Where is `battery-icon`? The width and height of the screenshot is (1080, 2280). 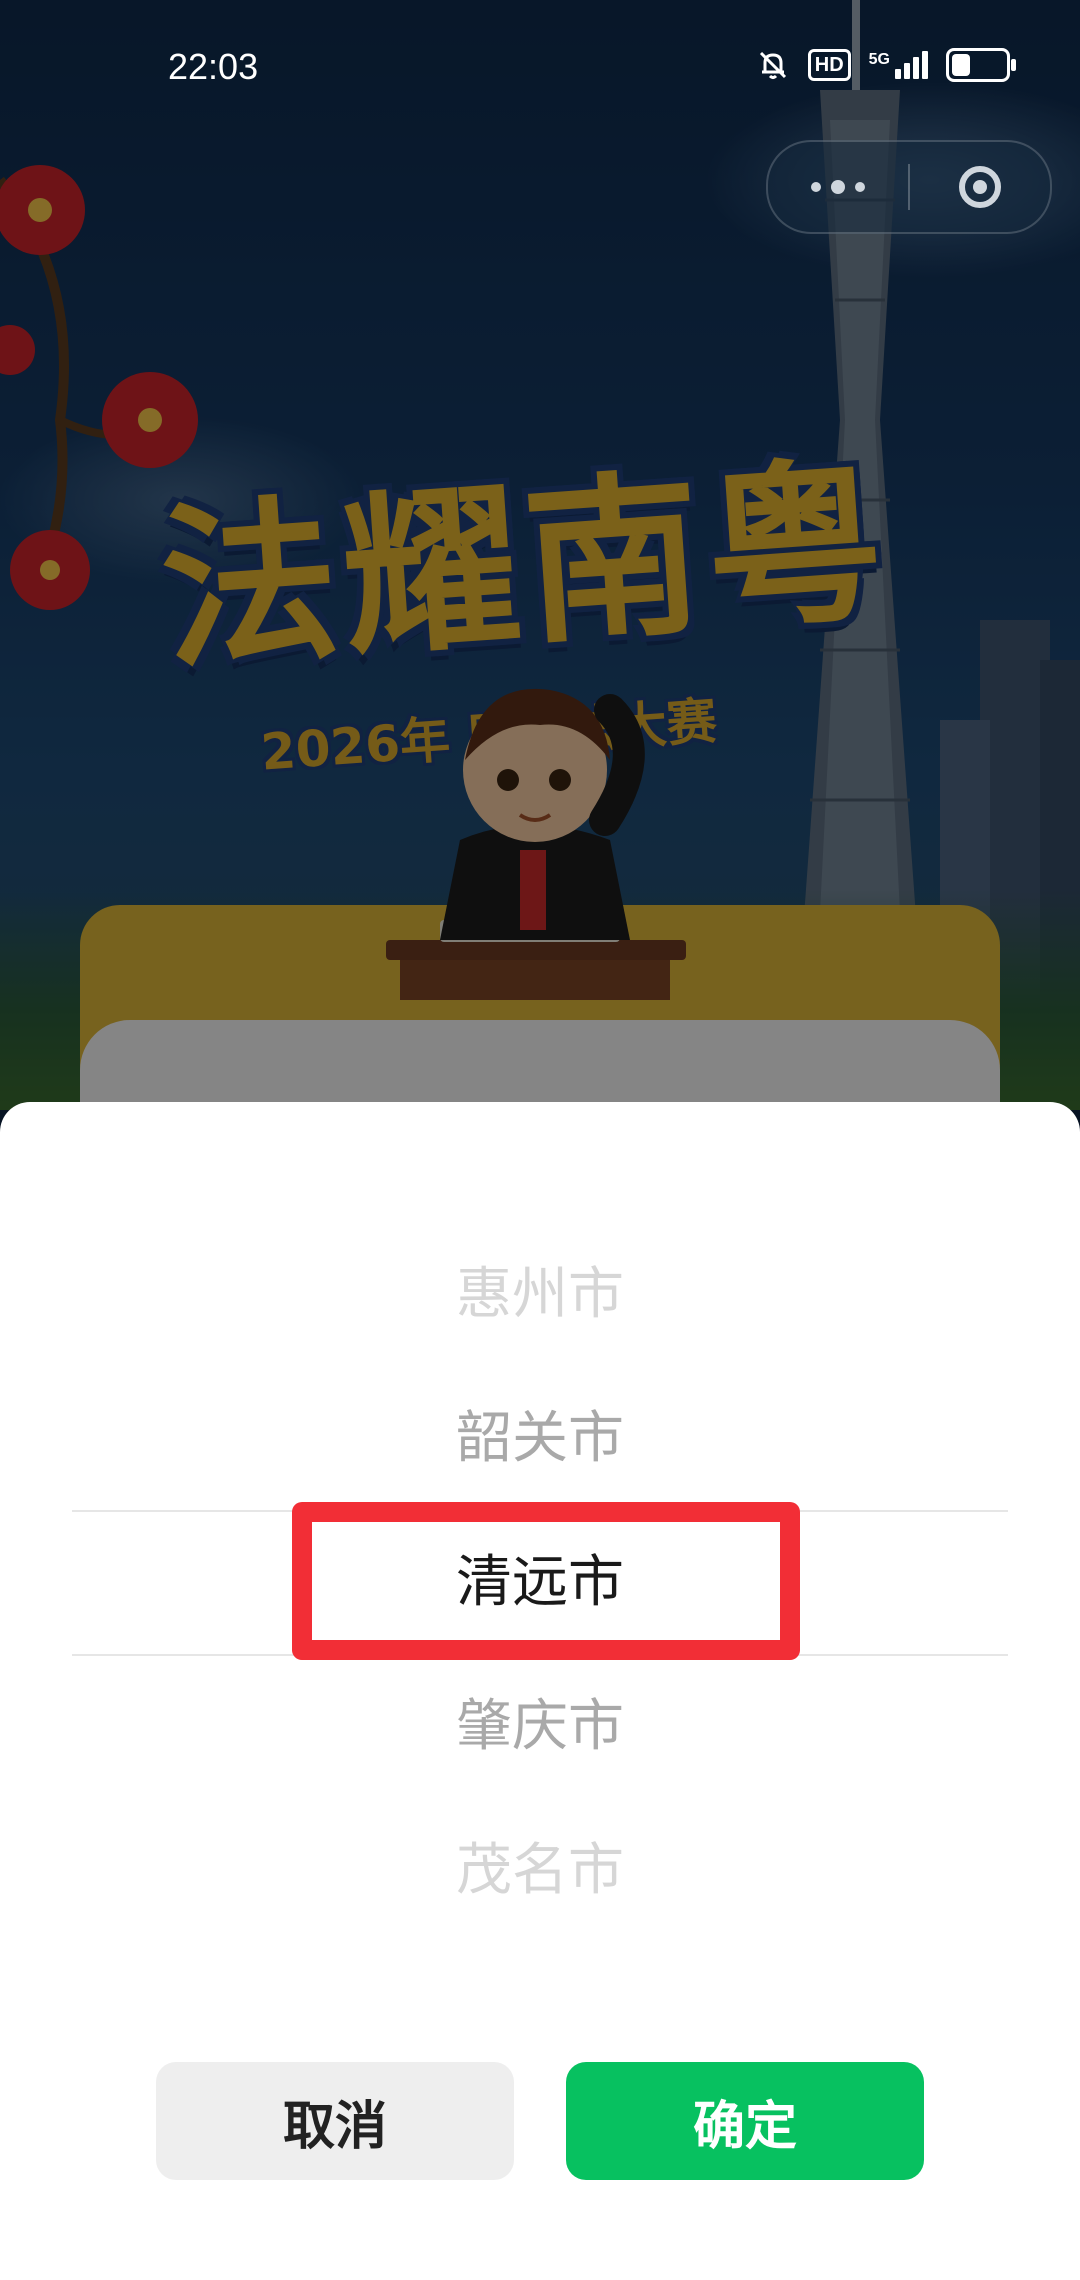 battery-icon is located at coordinates (981, 65).